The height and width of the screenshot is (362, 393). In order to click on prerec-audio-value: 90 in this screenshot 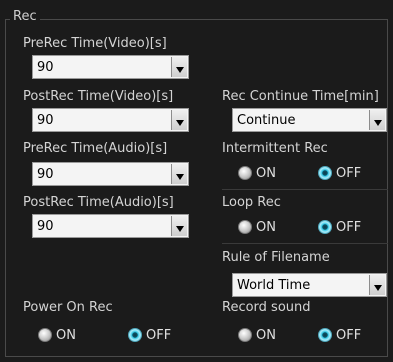, I will do `click(45, 174)`.